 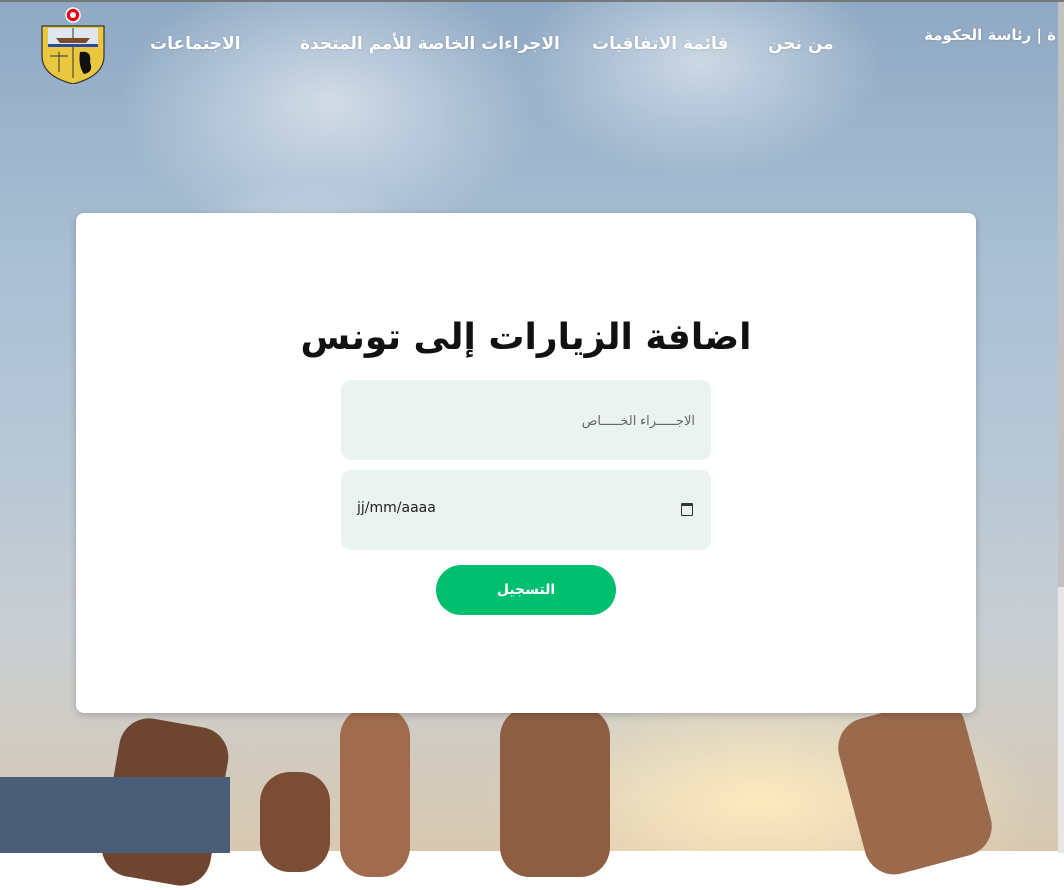 I want to click on special-procedure-input, so click(x=526, y=420).